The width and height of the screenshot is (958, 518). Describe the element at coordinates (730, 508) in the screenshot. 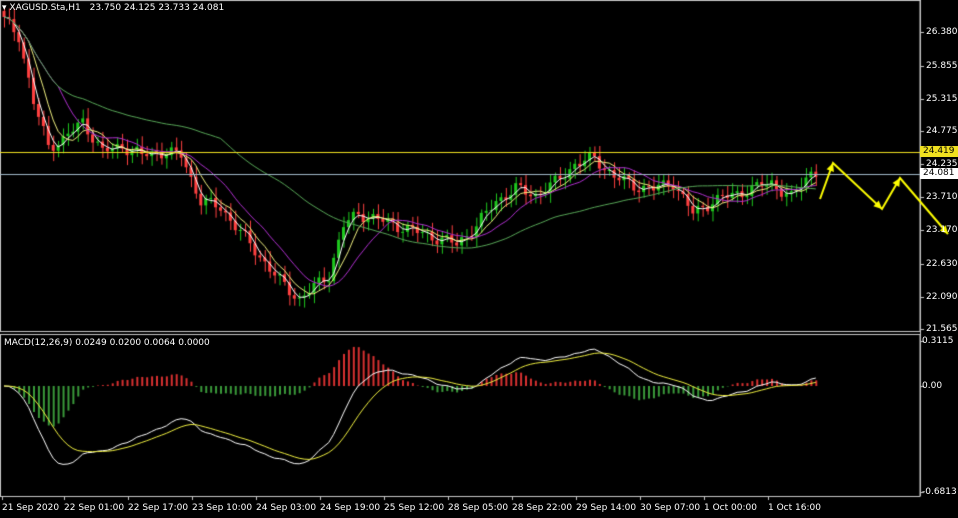

I see `time-tick-label: 1 Oct 00:00` at that location.